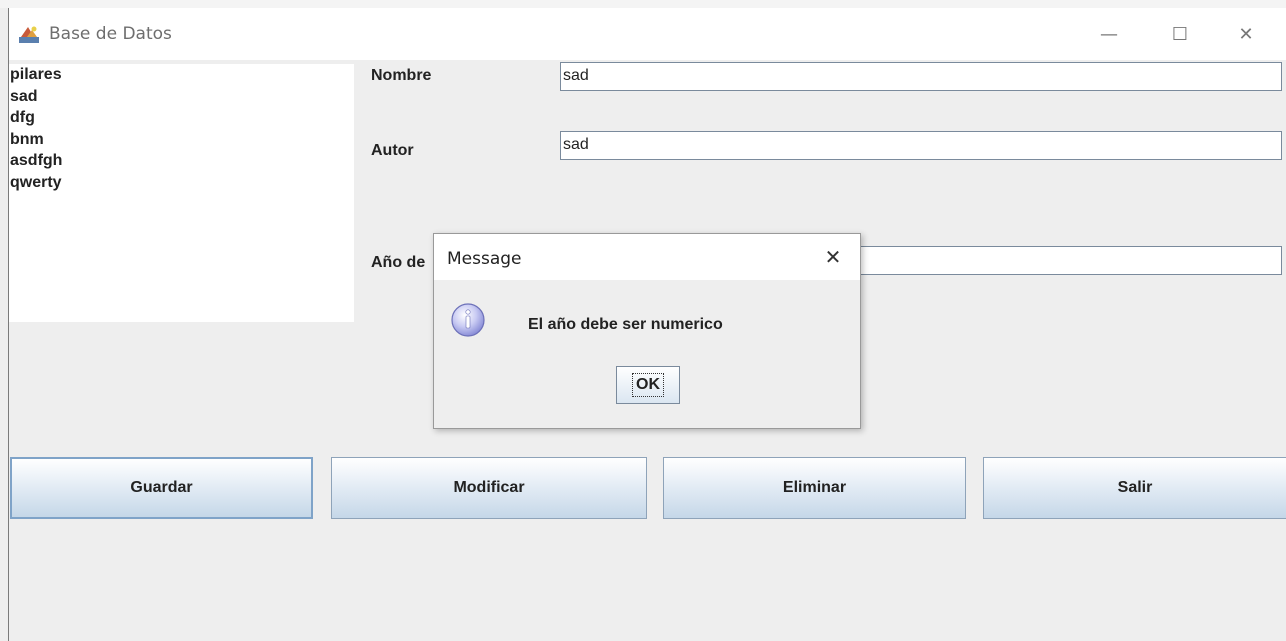  What do you see at coordinates (181, 118) in the screenshot?
I see `list-item: dfg` at bounding box center [181, 118].